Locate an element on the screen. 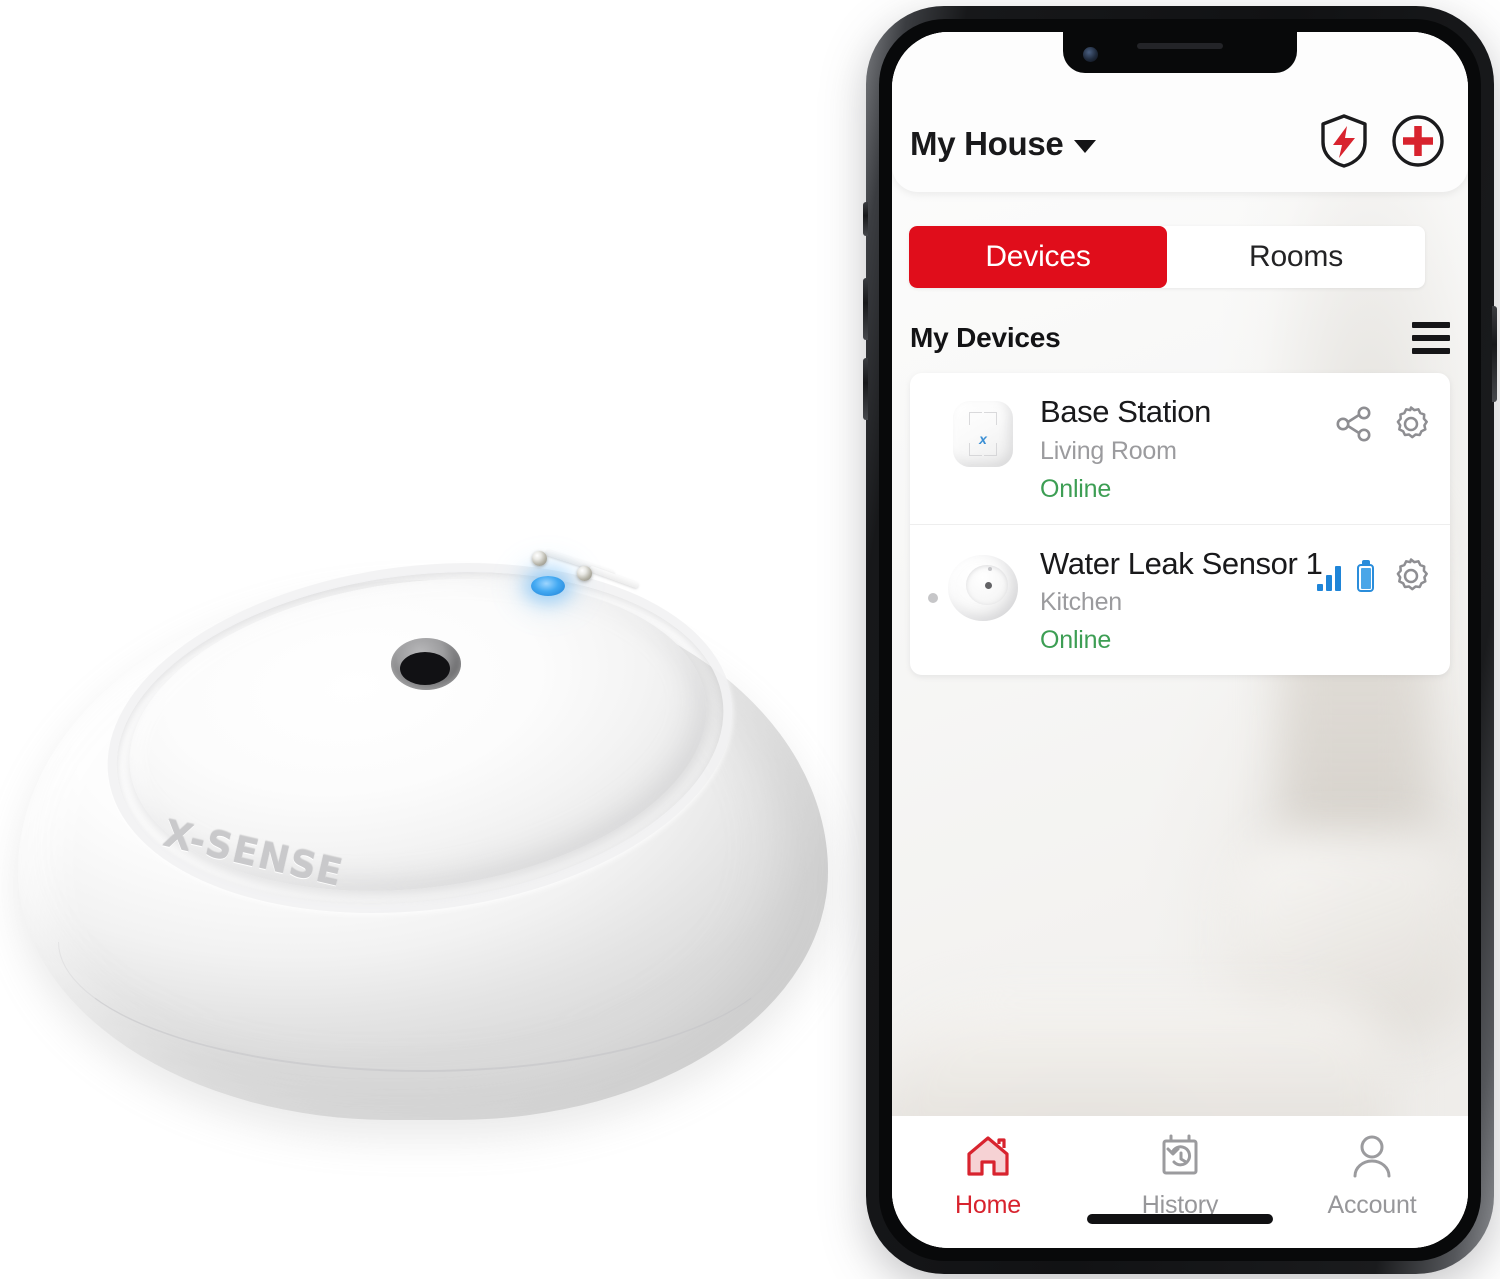 This screenshot has width=1500, height=1279. sensor-thumb-hole is located at coordinates (988, 585).